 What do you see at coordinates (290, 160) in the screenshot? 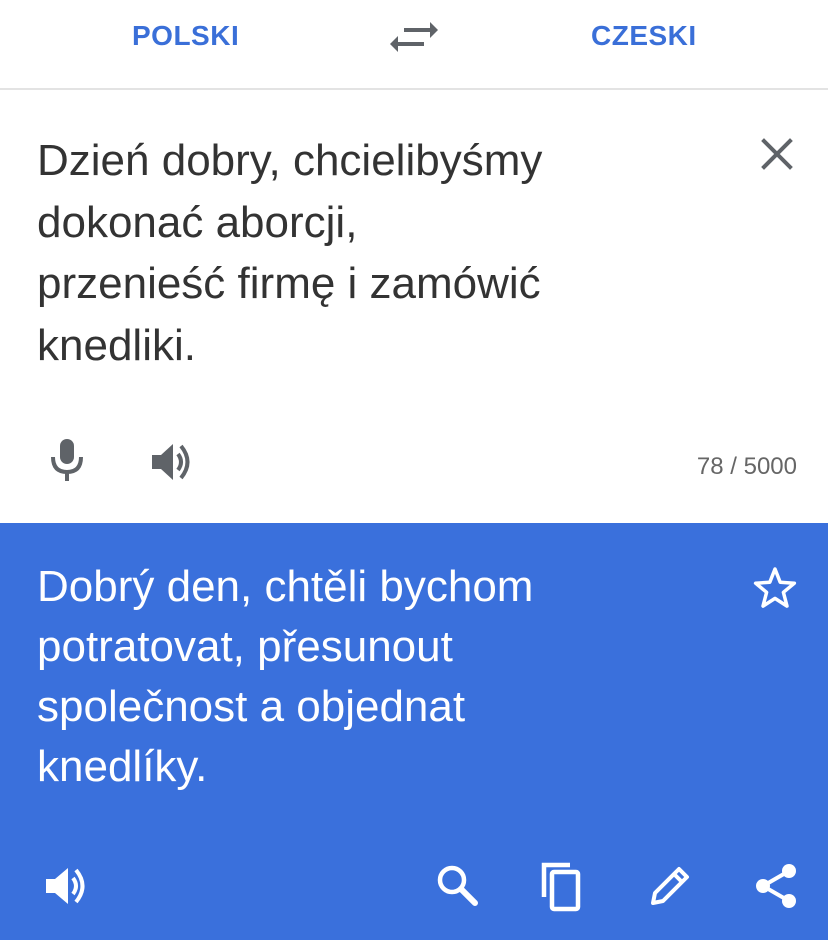
I see `source-text-line: Dzień dobry, chcielibyśmy` at bounding box center [290, 160].